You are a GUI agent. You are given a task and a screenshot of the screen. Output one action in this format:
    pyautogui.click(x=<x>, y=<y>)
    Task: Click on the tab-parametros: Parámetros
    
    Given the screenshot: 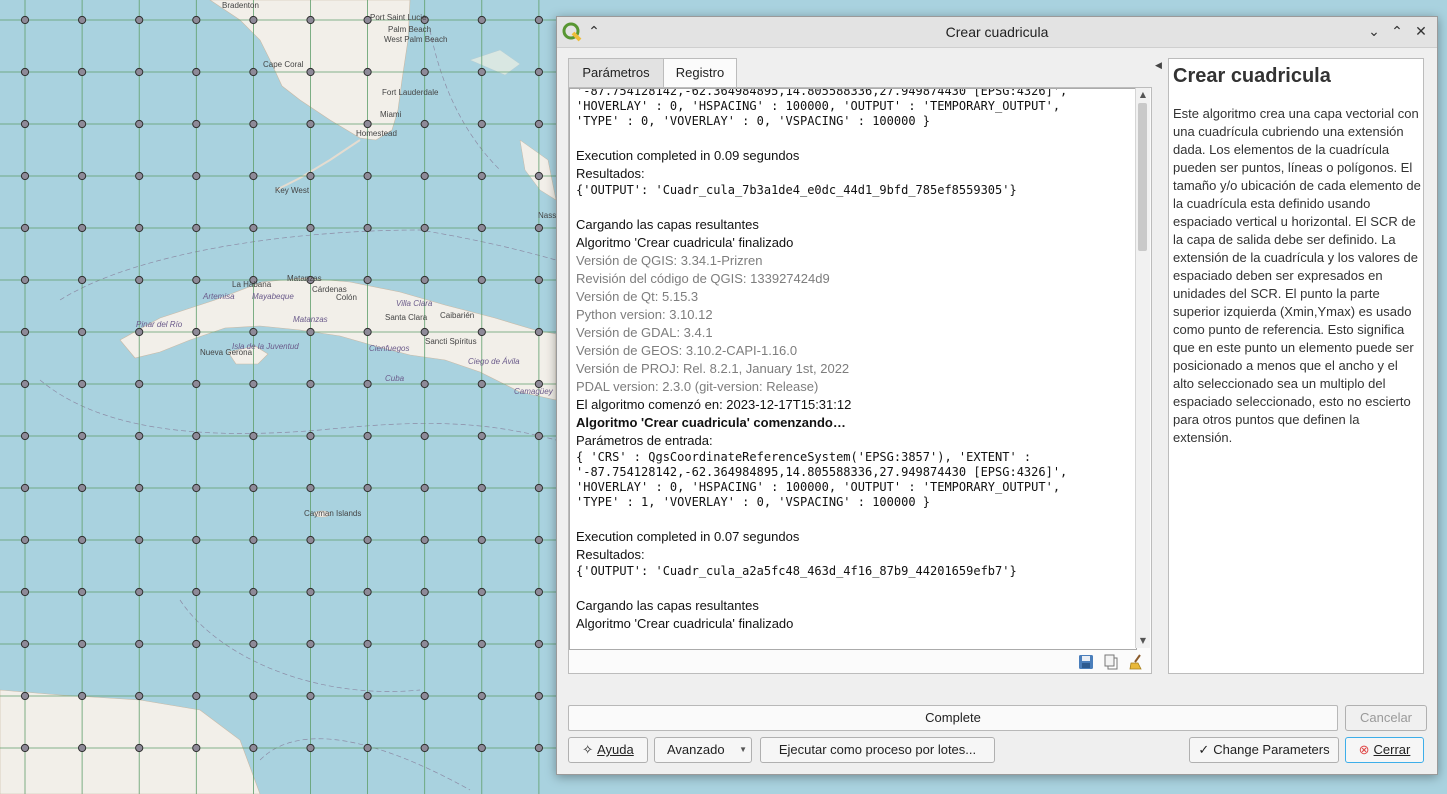 What is the action you would take?
    pyautogui.click(x=616, y=73)
    